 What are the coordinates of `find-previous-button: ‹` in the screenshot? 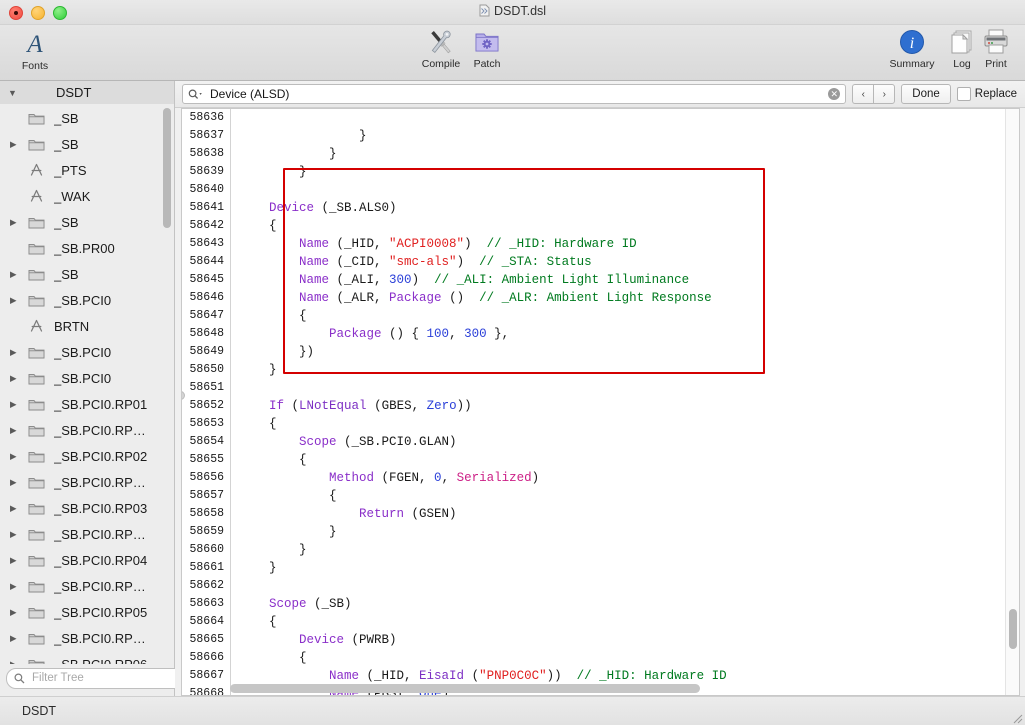 It's located at (863, 94).